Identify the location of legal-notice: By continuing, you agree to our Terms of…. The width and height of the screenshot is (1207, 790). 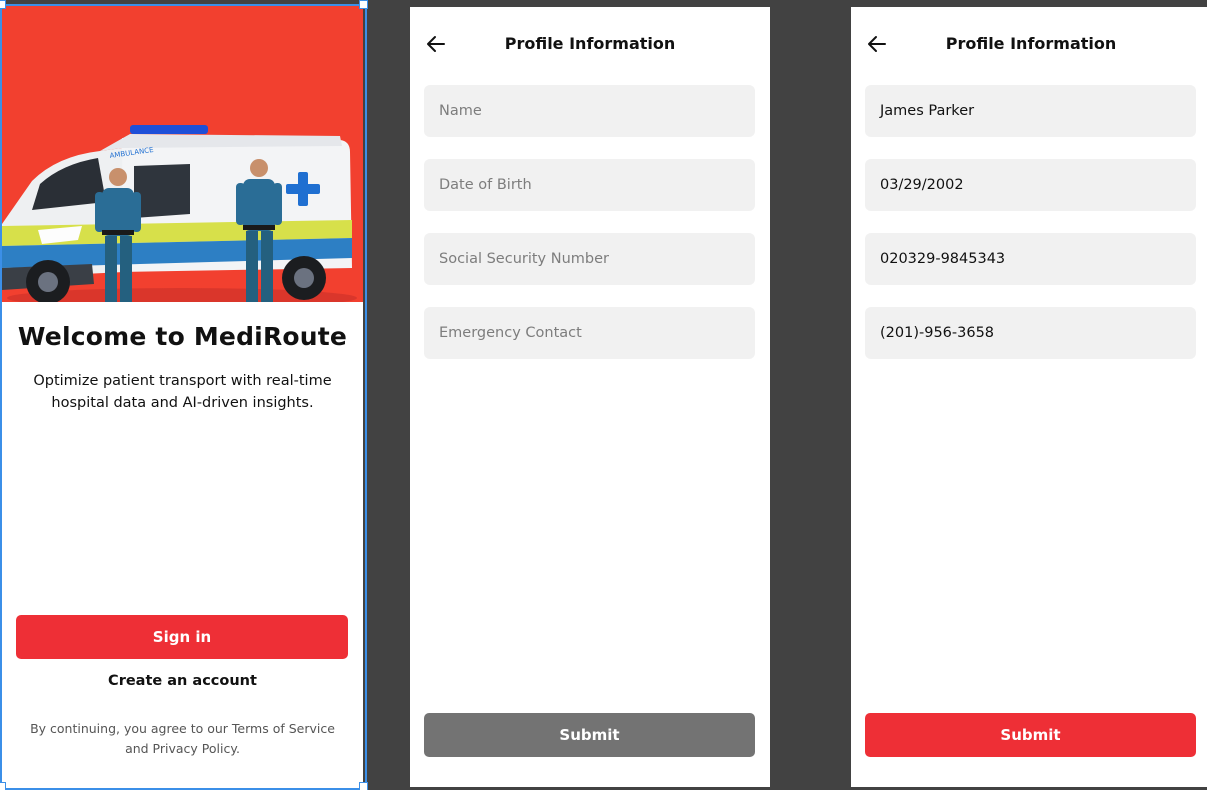
(182, 738).